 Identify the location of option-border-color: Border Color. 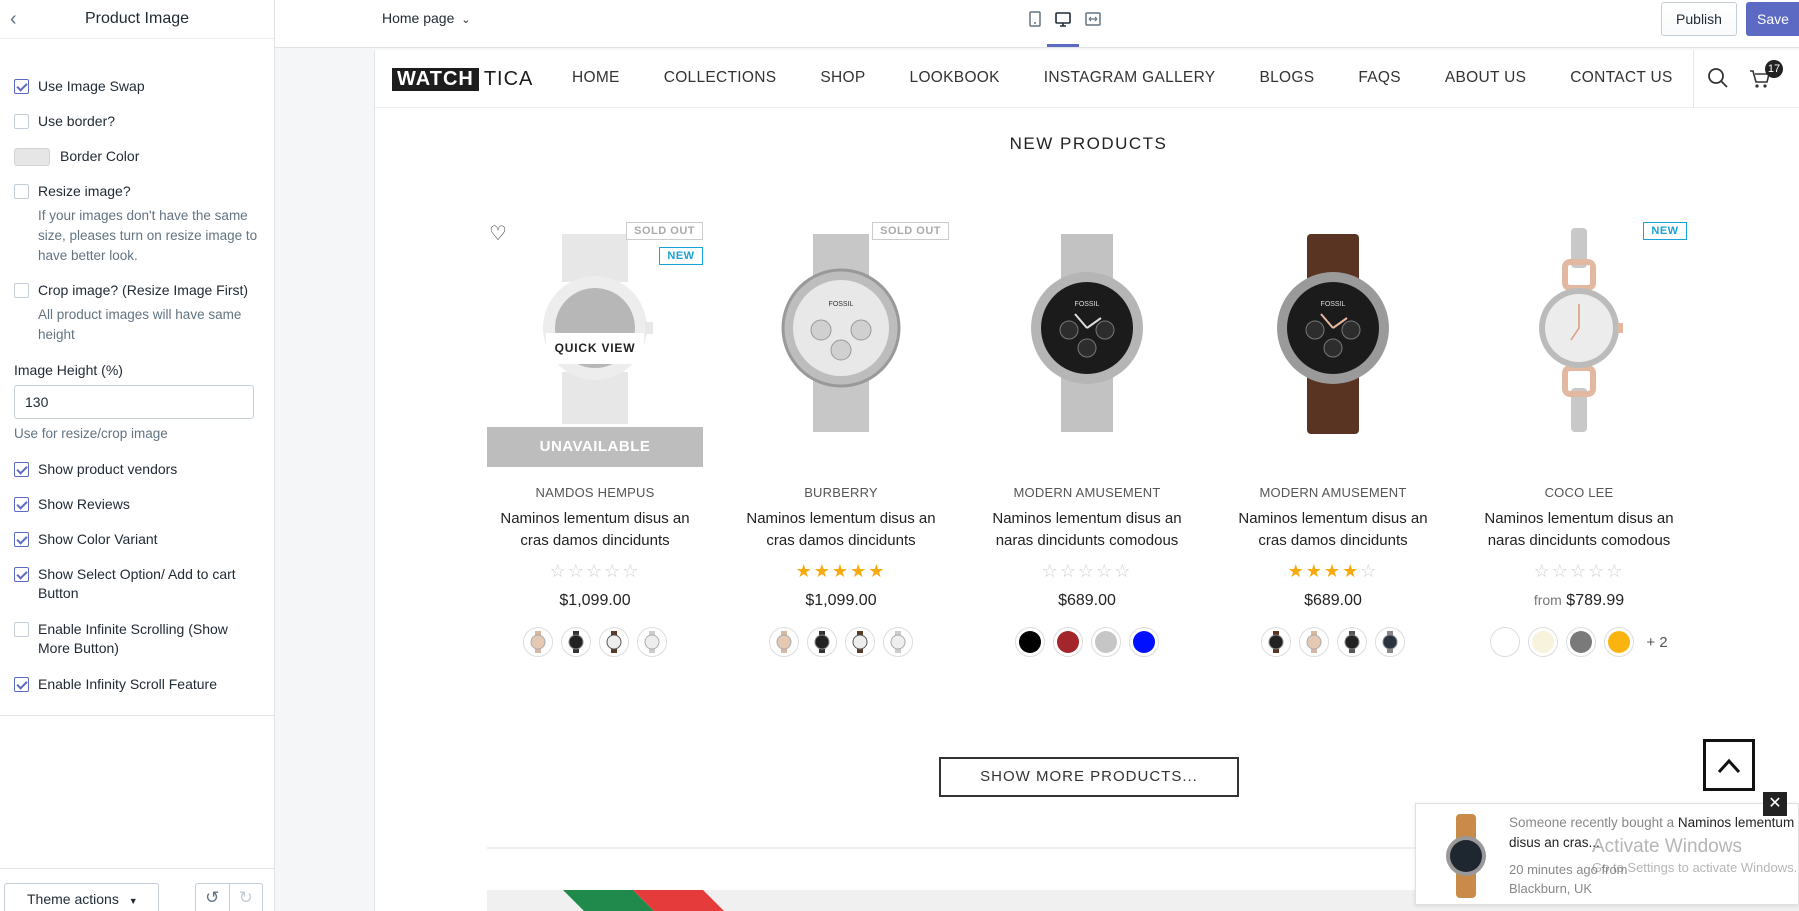
(76, 156).